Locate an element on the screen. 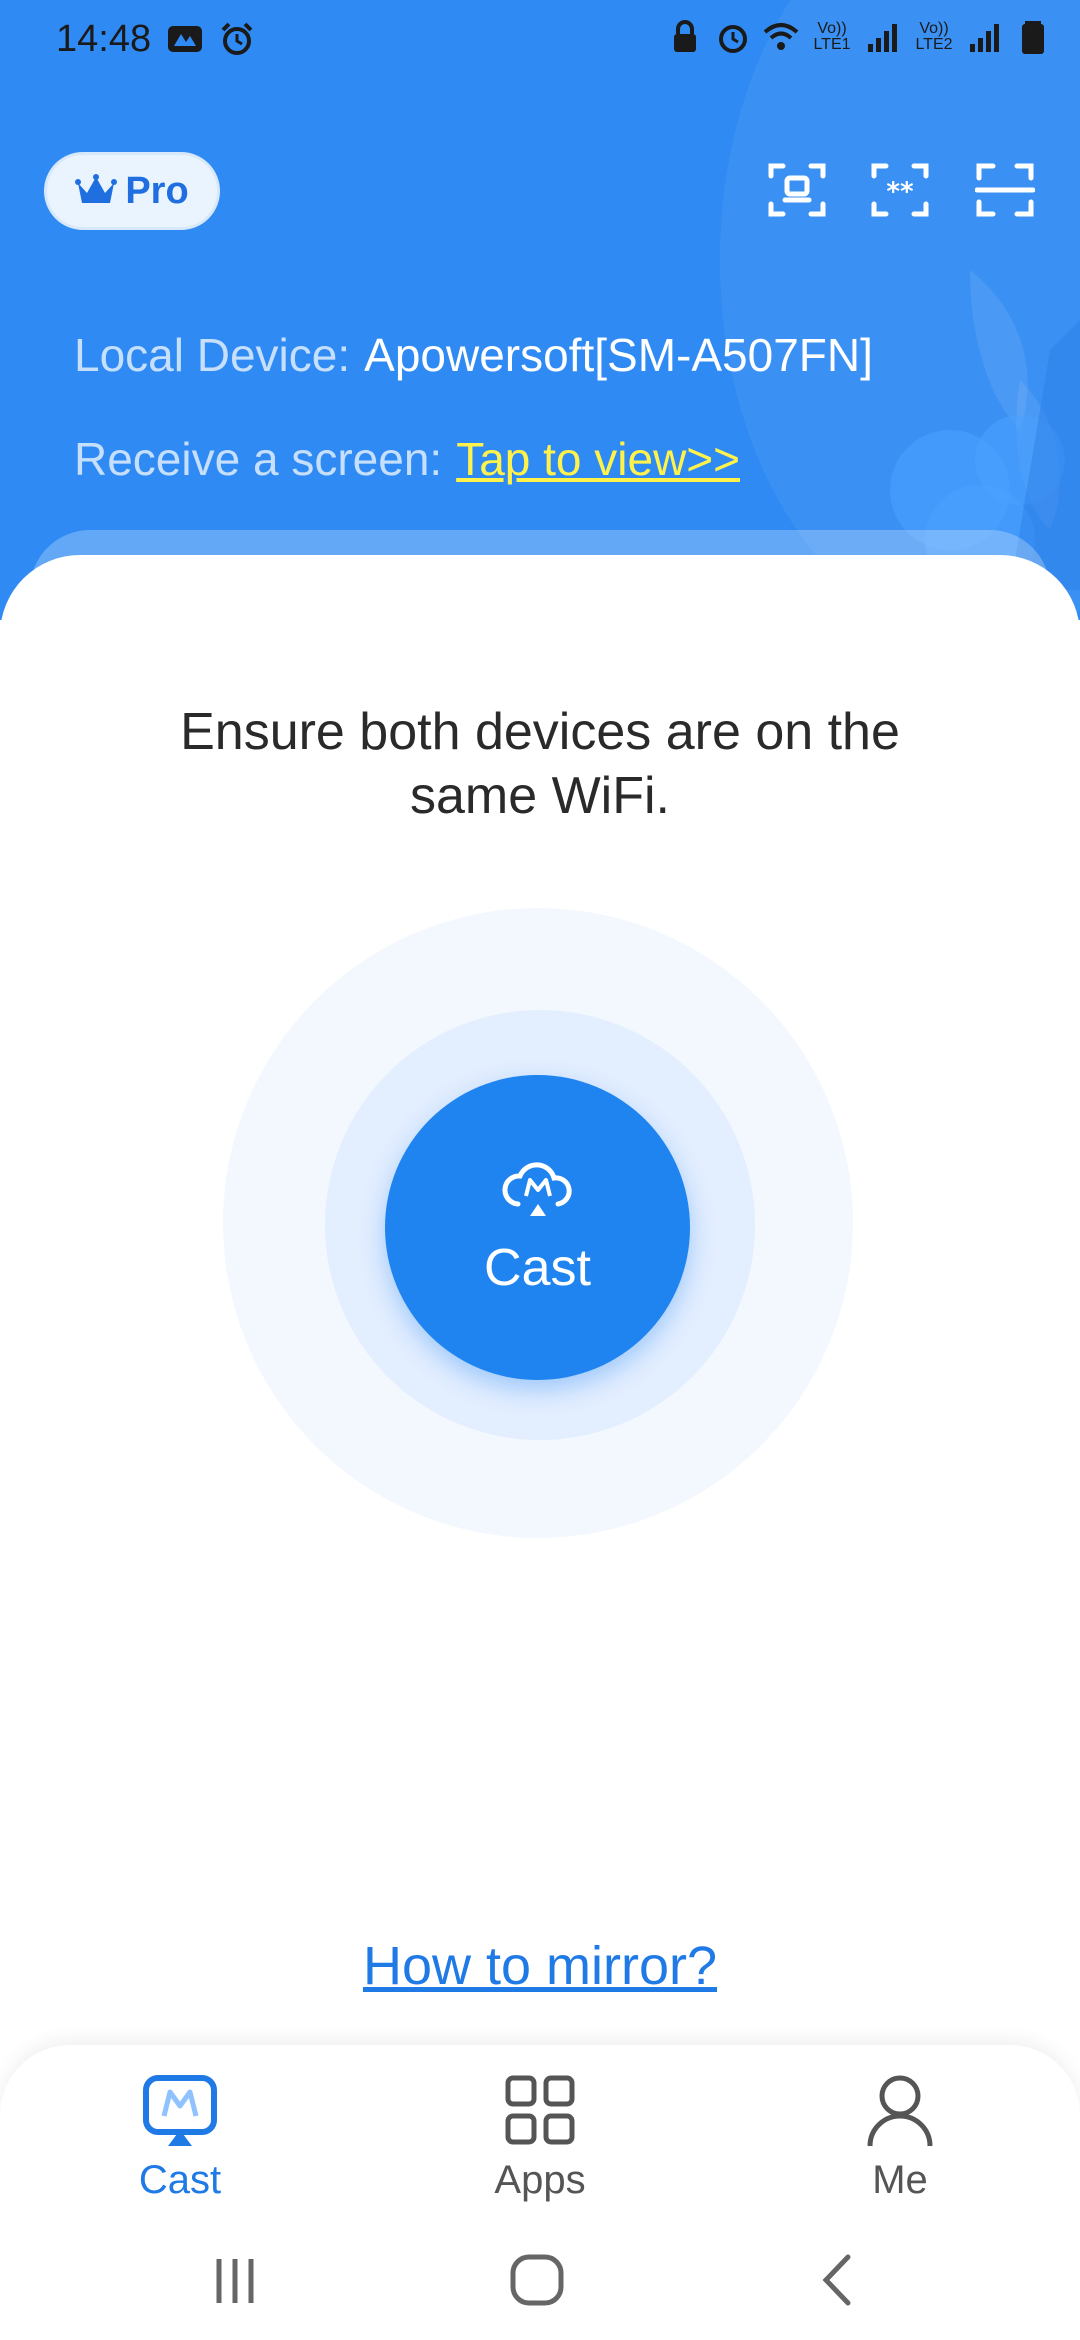  cast-label: Cast is located at coordinates (537, 1267).